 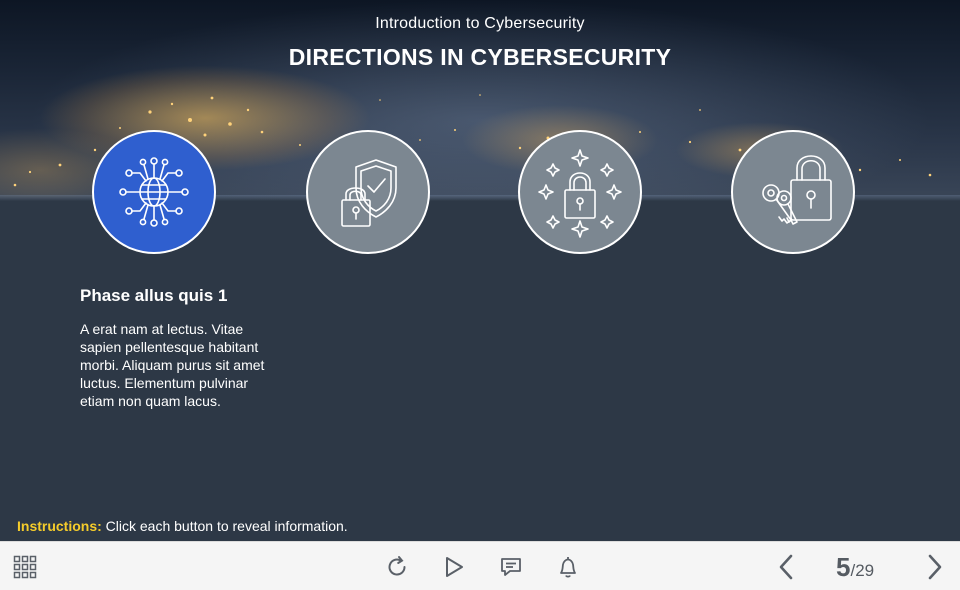 I want to click on phase-title: Phase allus quis 1, so click(x=154, y=295).